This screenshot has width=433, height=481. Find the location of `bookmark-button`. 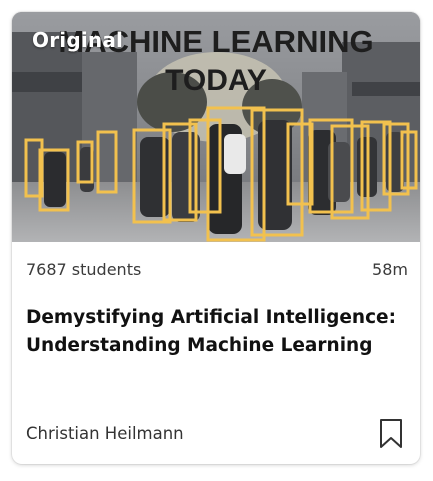

bookmark-button is located at coordinates (391, 434).